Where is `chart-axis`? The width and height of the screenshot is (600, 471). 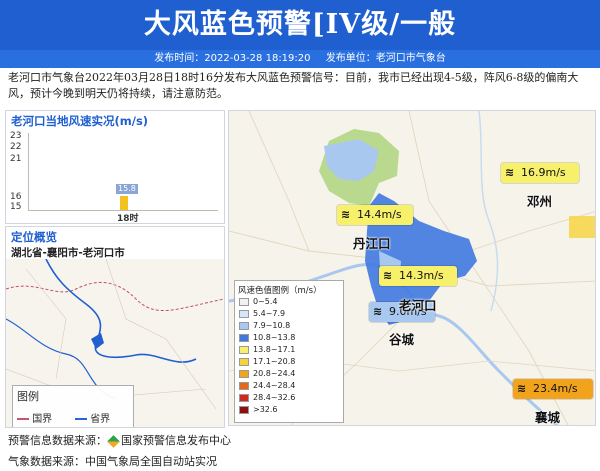 chart-axis is located at coordinates (28, 172).